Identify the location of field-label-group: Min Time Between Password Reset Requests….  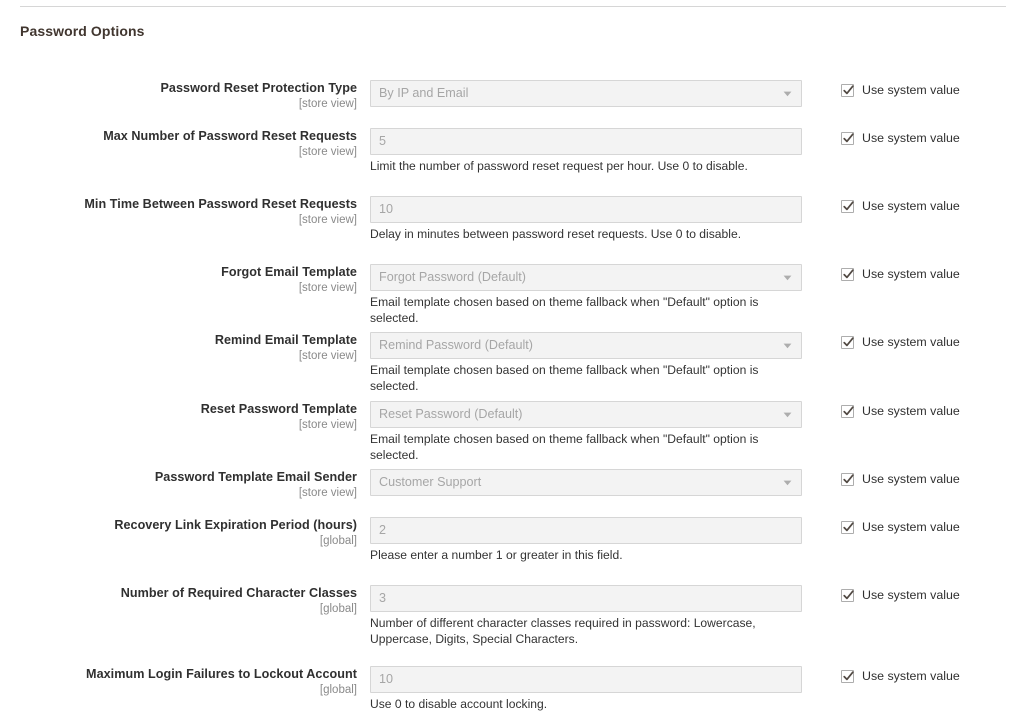
(178, 212).